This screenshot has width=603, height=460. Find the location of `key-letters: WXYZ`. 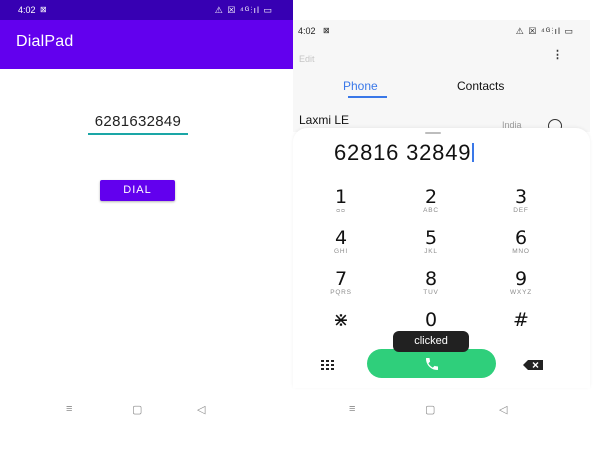

key-letters: WXYZ is located at coordinates (521, 292).